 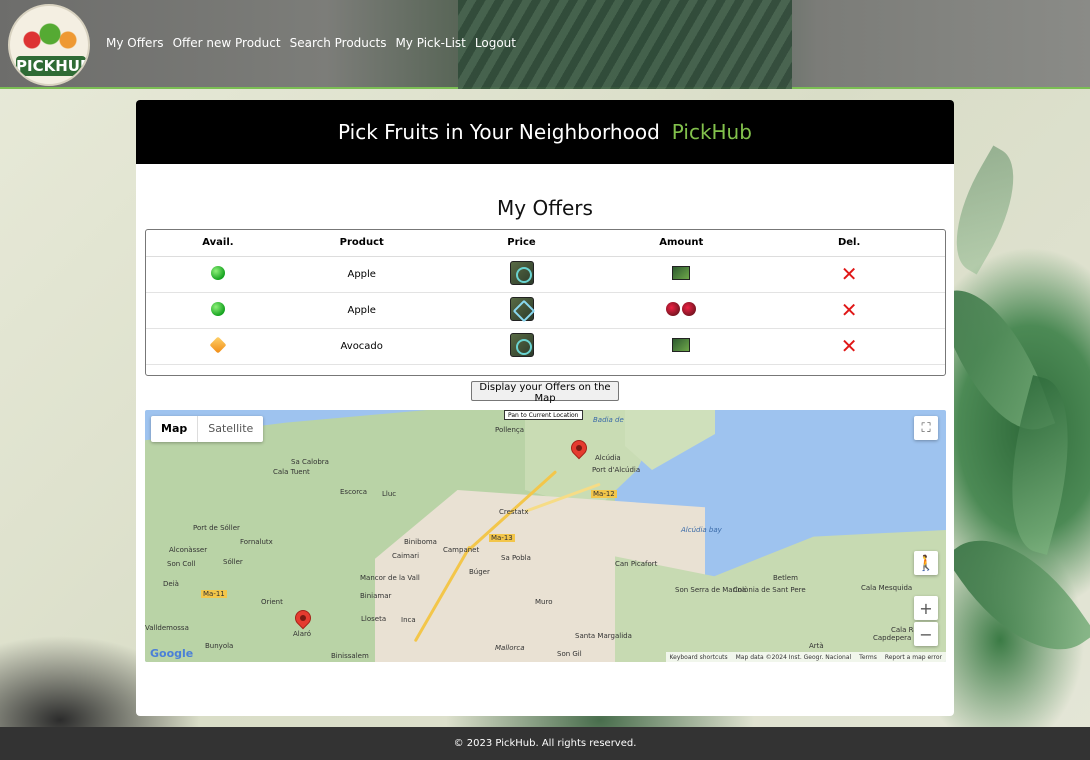 What do you see at coordinates (53, 66) in the screenshot?
I see `logo-text: PICKHUB` at bounding box center [53, 66].